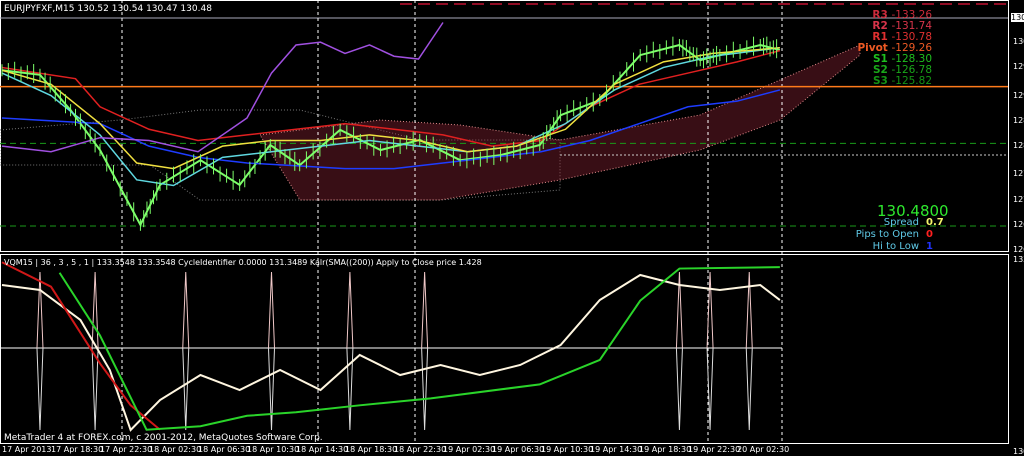 This screenshot has height=456, width=1024. I want to click on price-label: 128.20, so click(1018, 146).